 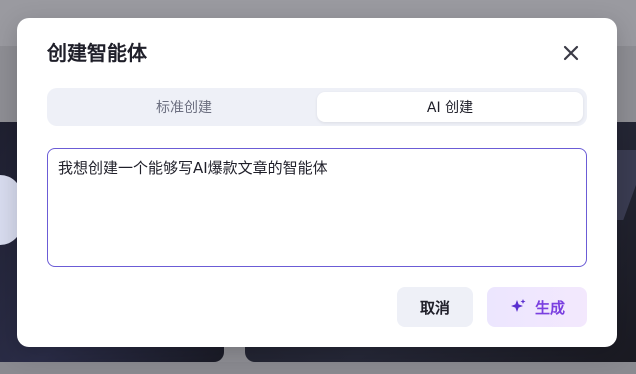 I want to click on creation-mode-tabs: 标准创建 AI 创建, so click(x=317, y=107).